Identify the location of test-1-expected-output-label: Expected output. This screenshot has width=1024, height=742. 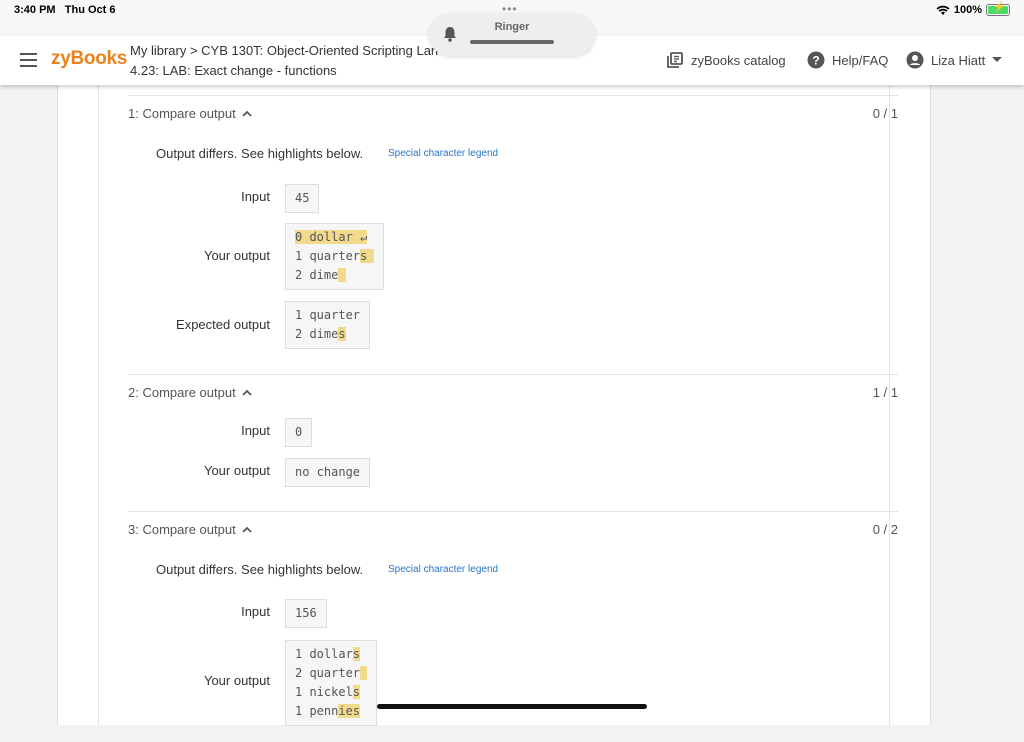
(223, 324).